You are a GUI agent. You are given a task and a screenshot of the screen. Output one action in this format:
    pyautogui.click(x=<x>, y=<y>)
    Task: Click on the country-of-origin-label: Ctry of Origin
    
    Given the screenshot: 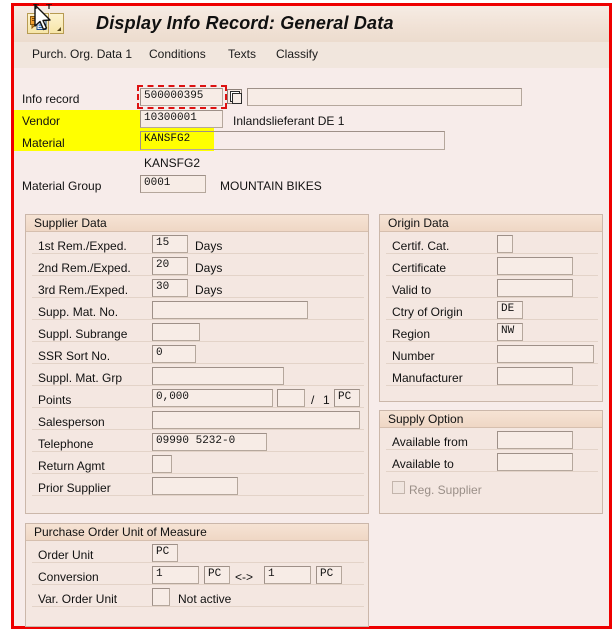 What is the action you would take?
    pyautogui.click(x=427, y=312)
    